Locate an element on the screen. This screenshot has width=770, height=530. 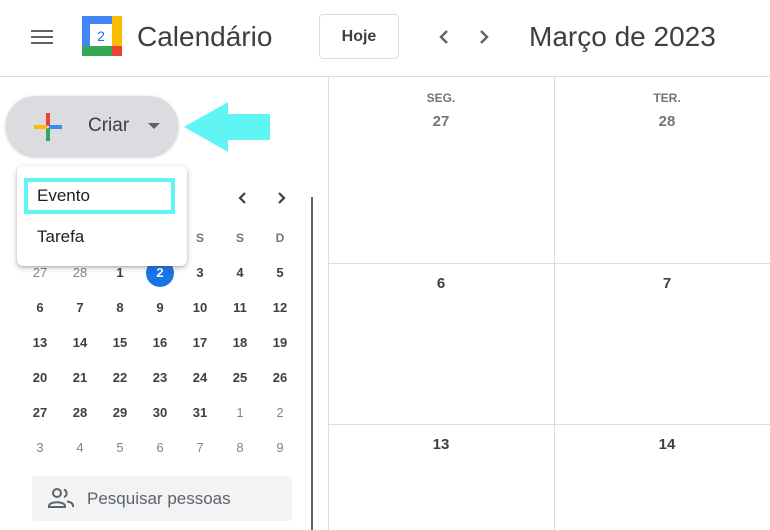
mini-calendar-week: 3 4 5 6 7 8 9 is located at coordinates (160, 447).